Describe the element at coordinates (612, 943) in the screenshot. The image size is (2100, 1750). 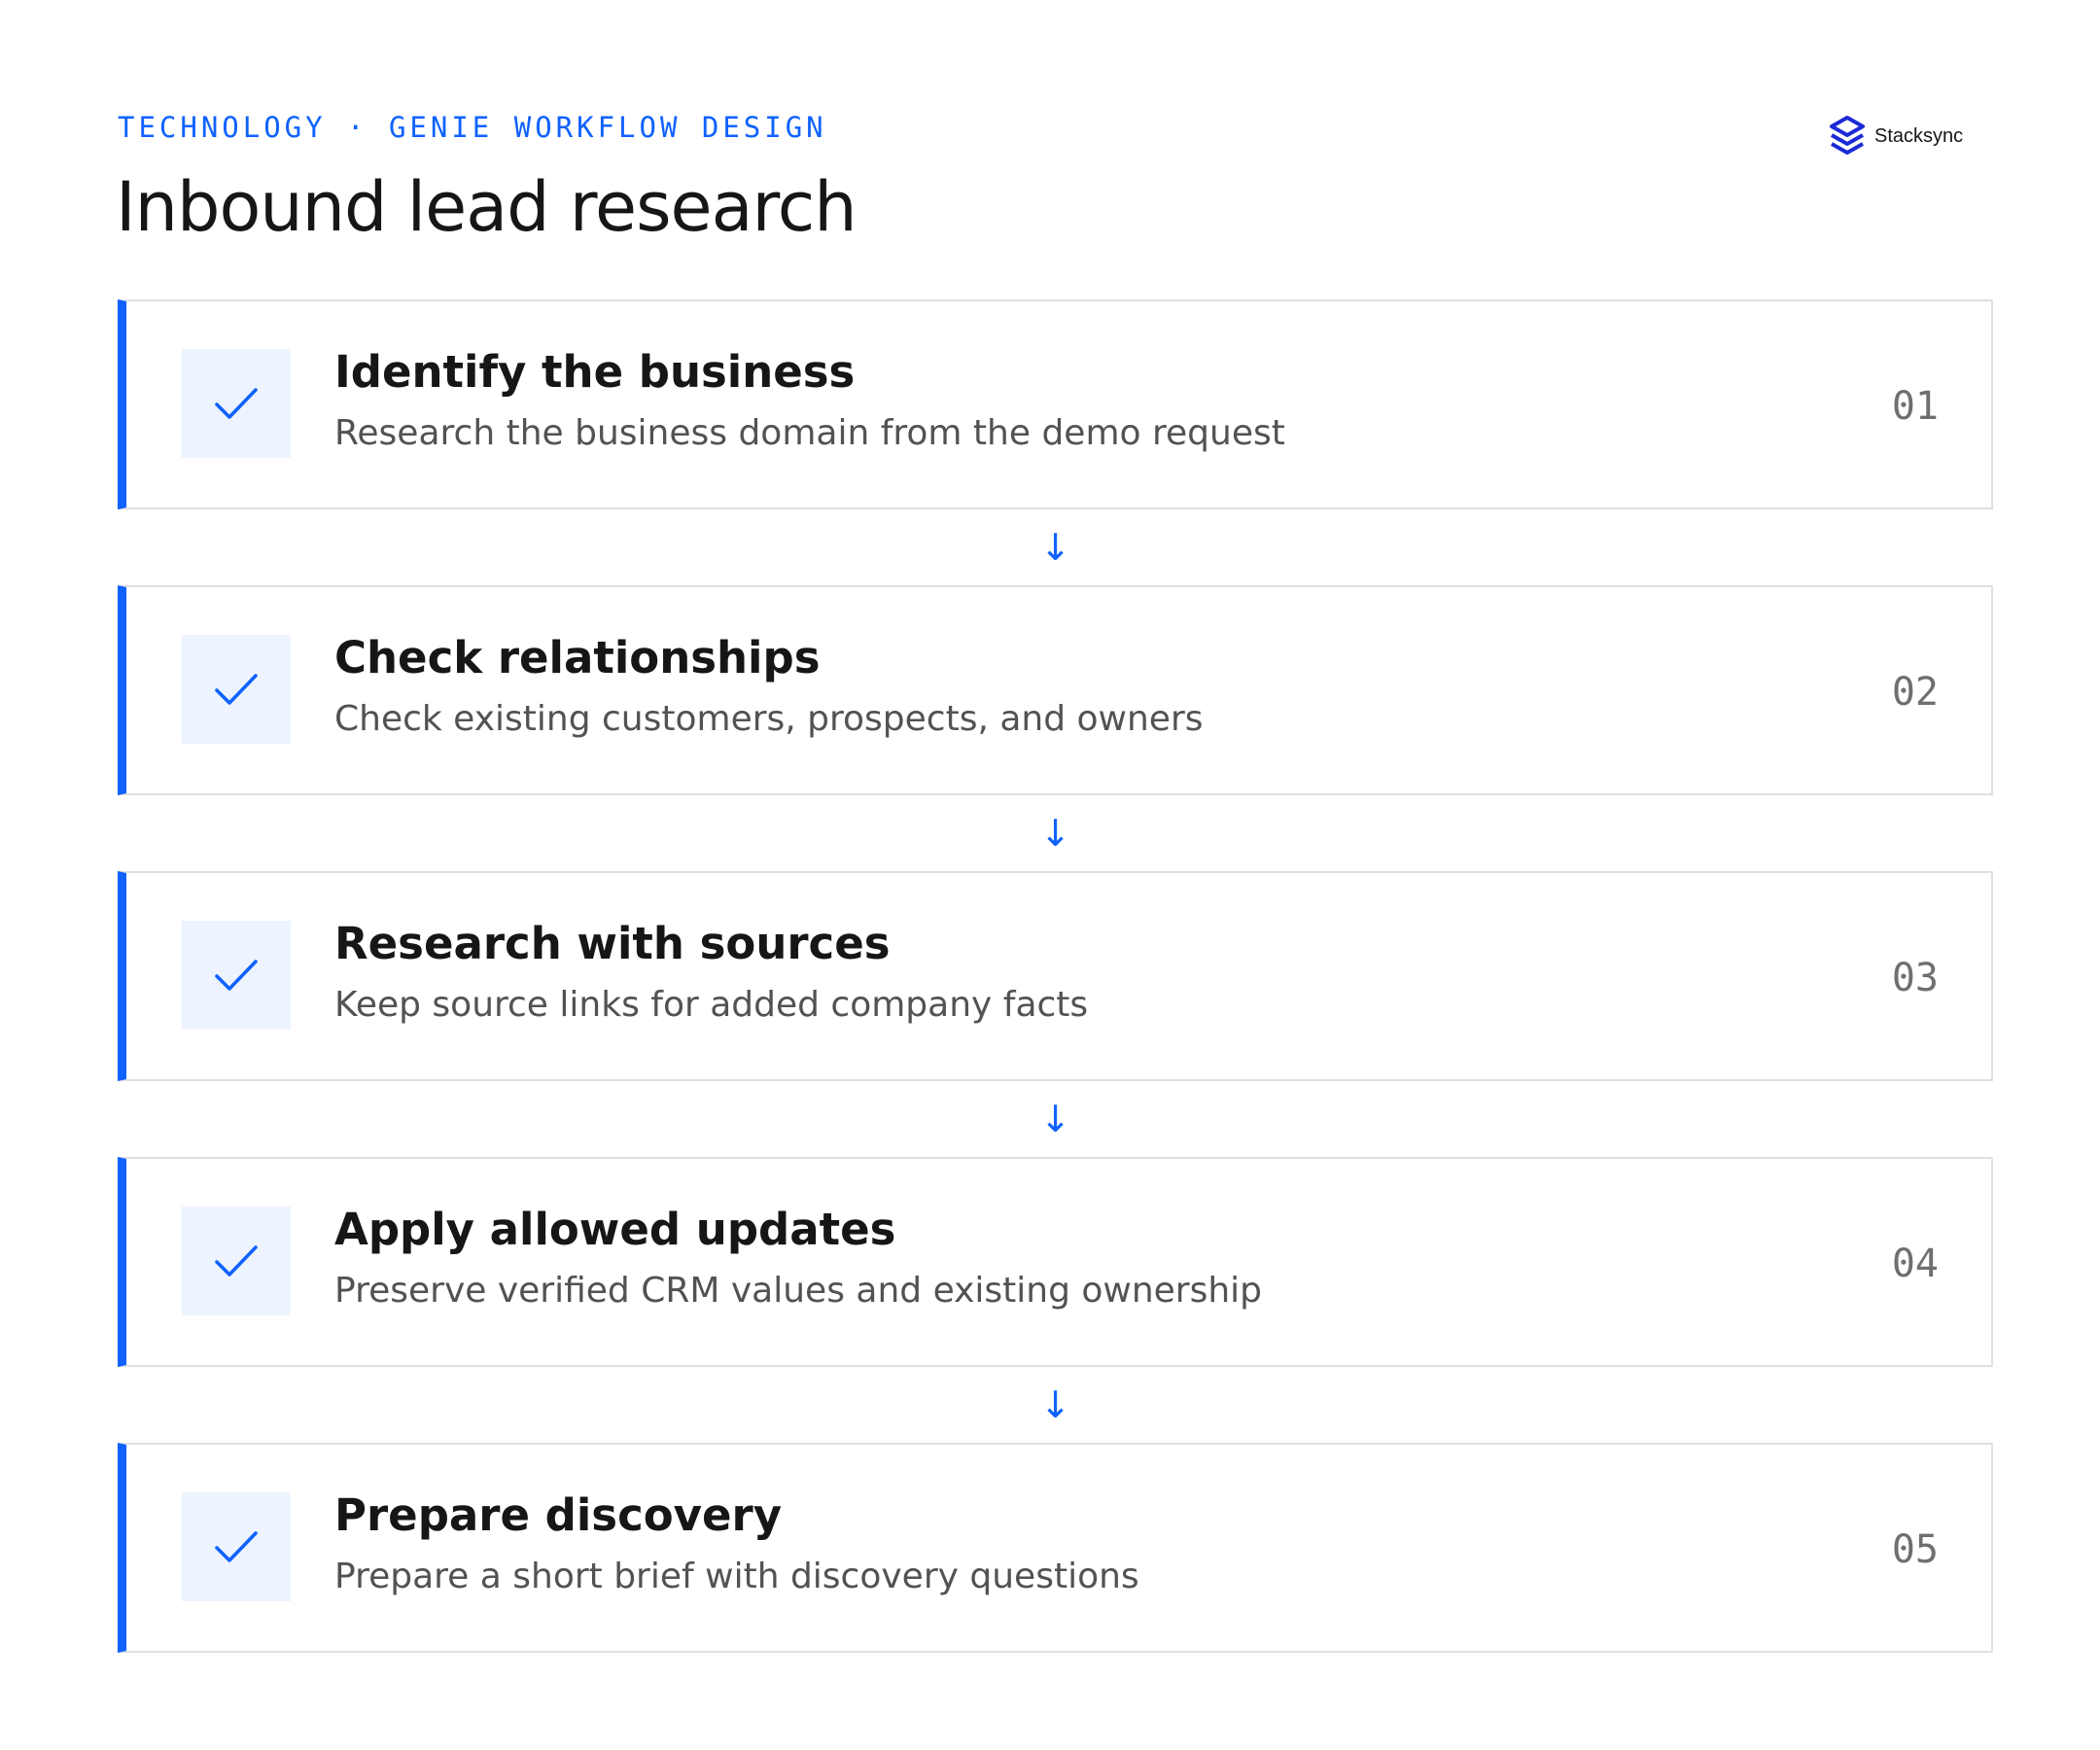
I see `step-title: Research with sources` at that location.